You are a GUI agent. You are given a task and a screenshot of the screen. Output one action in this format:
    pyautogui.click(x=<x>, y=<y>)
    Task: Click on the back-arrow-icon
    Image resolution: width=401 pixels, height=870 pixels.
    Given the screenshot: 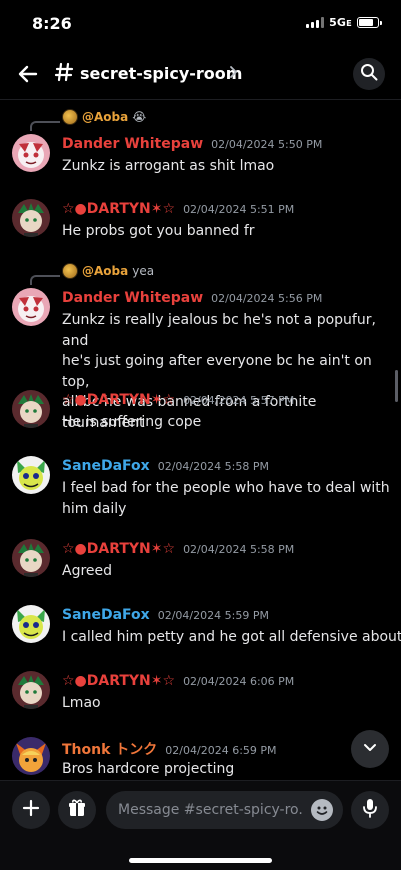 What is the action you would take?
    pyautogui.click(x=28, y=74)
    